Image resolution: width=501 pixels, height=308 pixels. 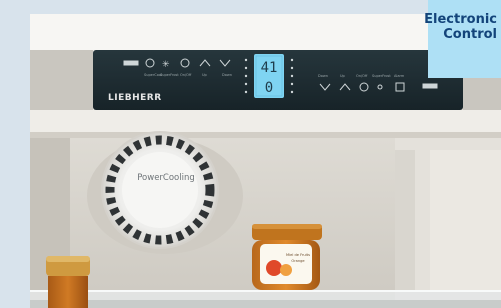 I want to click on honey-jar: Miel de Fruits Orange, so click(x=287, y=257).